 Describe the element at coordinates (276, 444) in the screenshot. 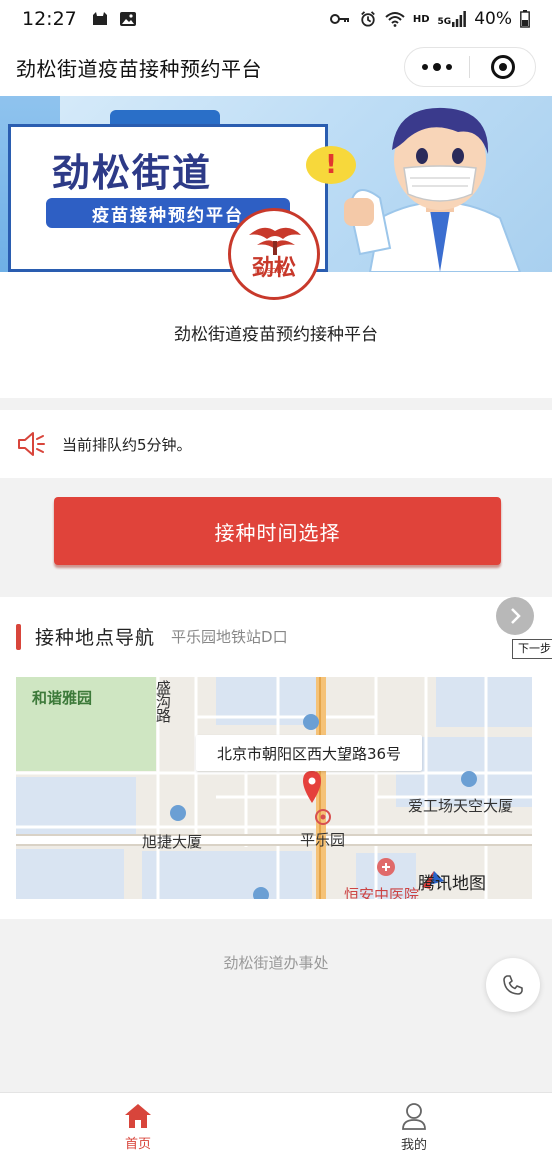

I see `queue-notice: 当前排队约5分钟。` at that location.